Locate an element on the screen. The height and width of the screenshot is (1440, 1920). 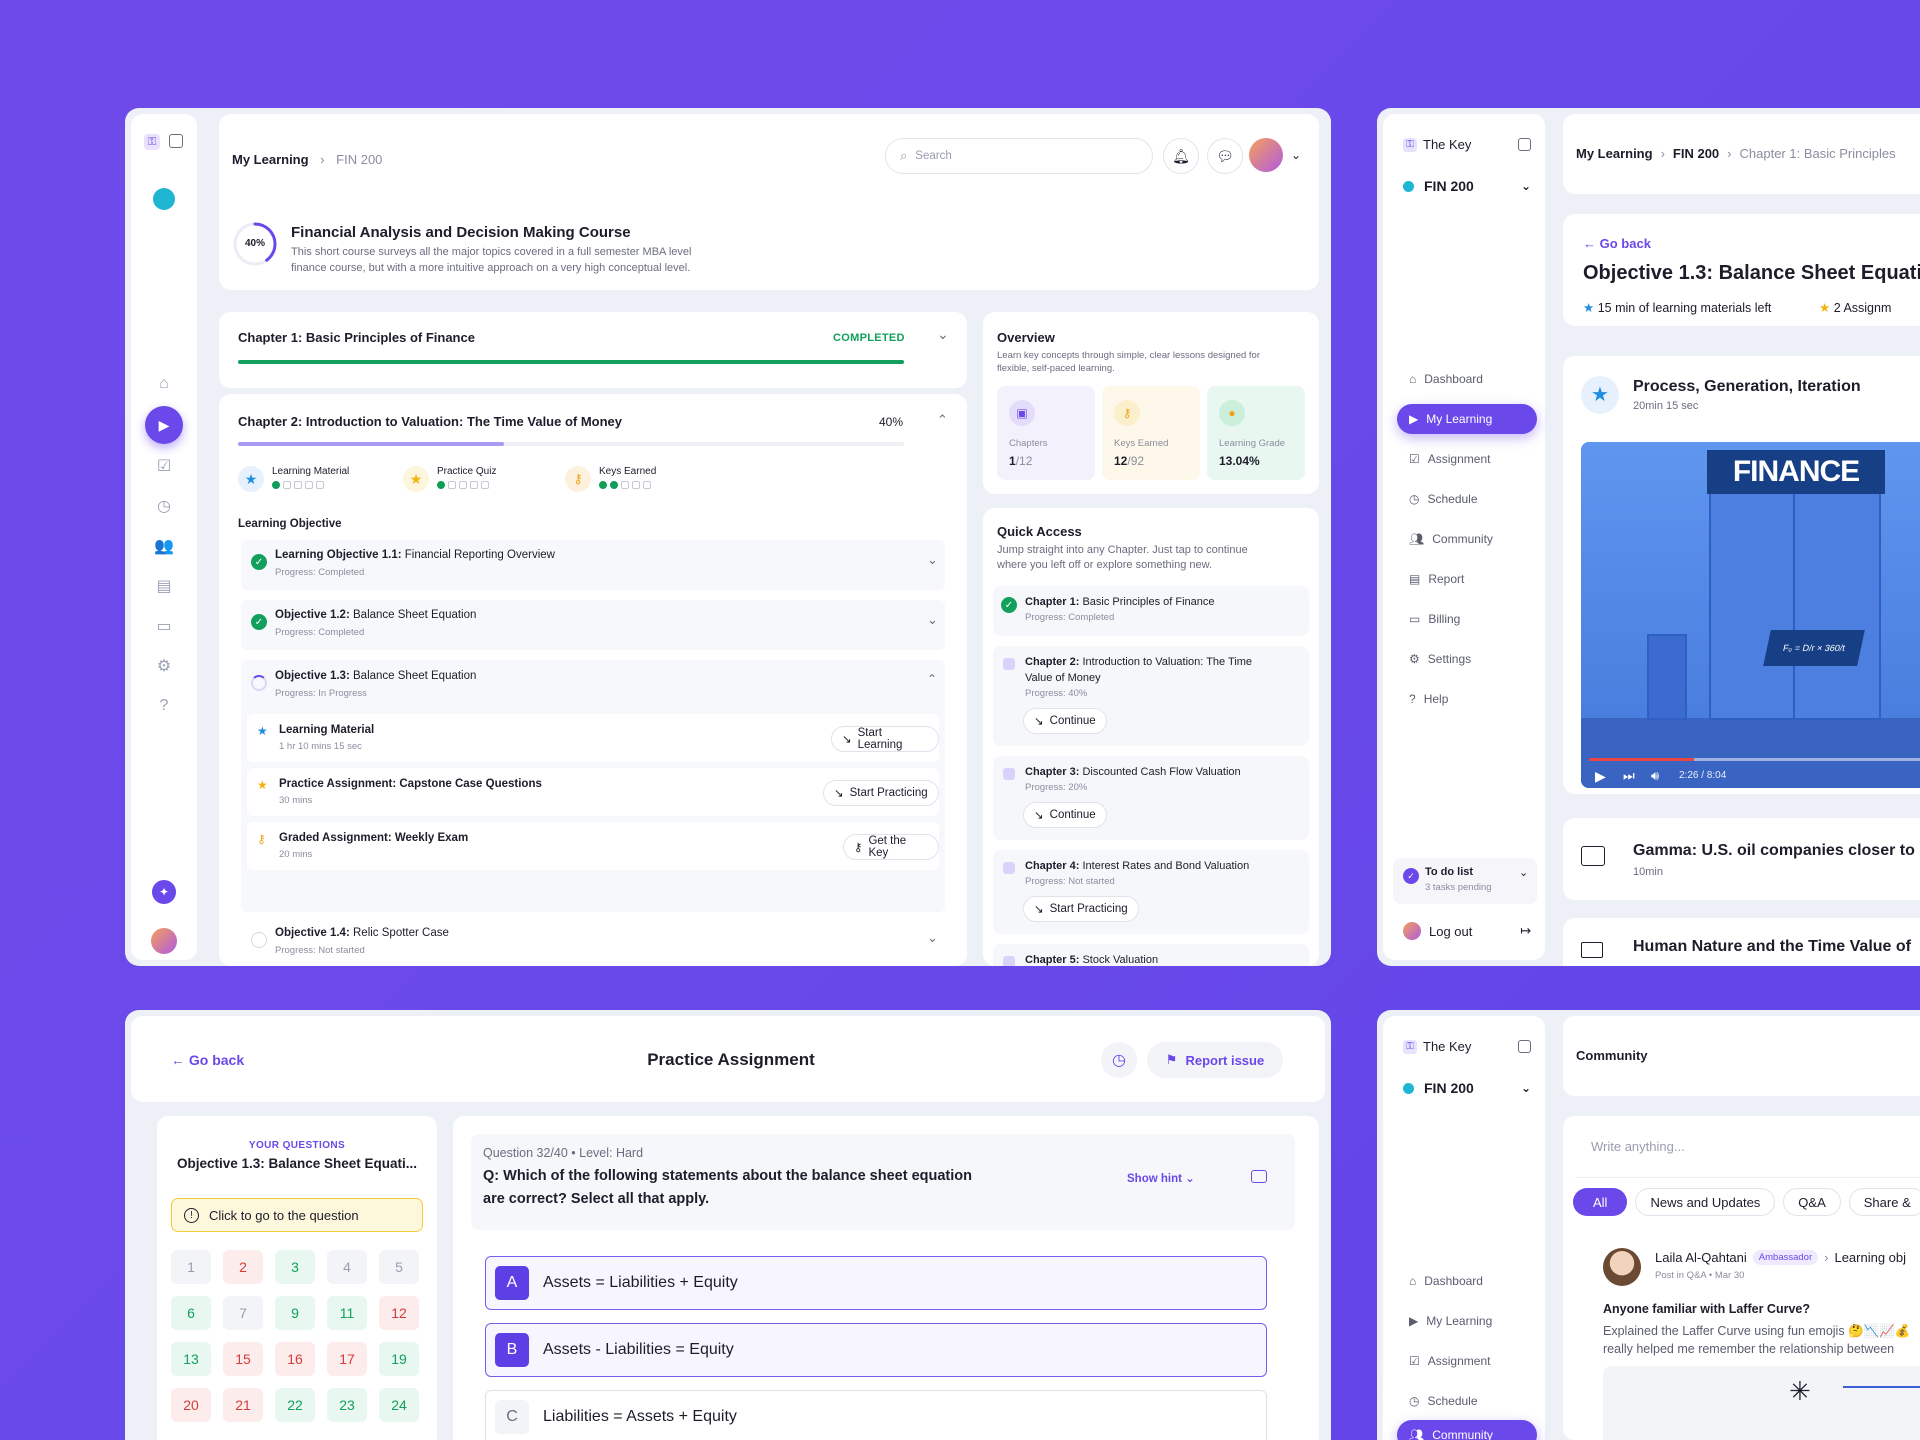
author-avatar is located at coordinates (1622, 1267).